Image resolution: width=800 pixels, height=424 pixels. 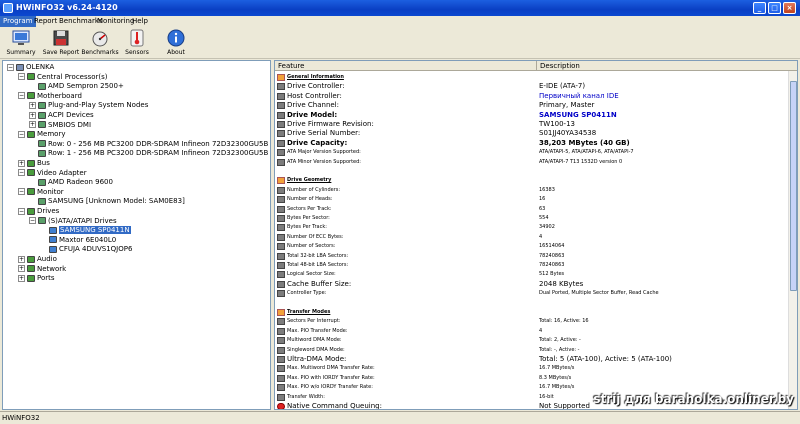 I want to click on tree-item-label: SAMSUNG [Unknown Model: SAM0E83], so click(x=116, y=201).